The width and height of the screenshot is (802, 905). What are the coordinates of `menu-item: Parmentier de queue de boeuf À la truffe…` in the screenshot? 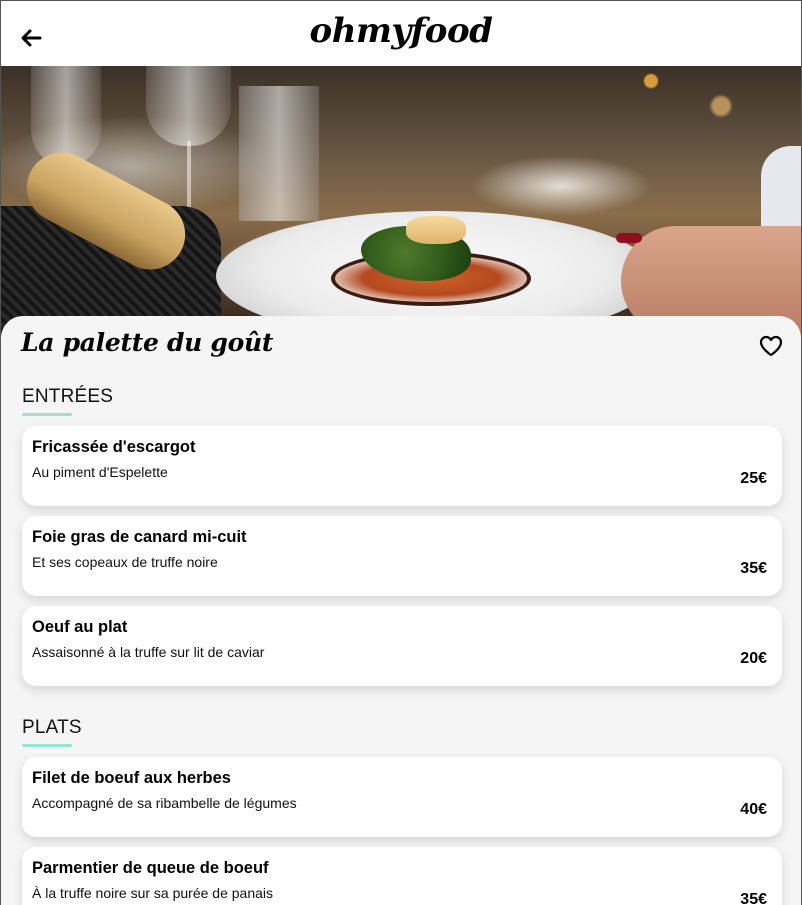 It's located at (402, 876).